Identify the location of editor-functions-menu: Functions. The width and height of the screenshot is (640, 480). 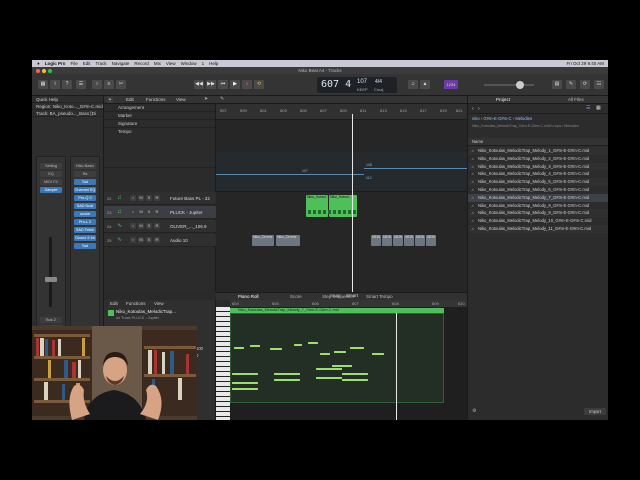
(136, 303).